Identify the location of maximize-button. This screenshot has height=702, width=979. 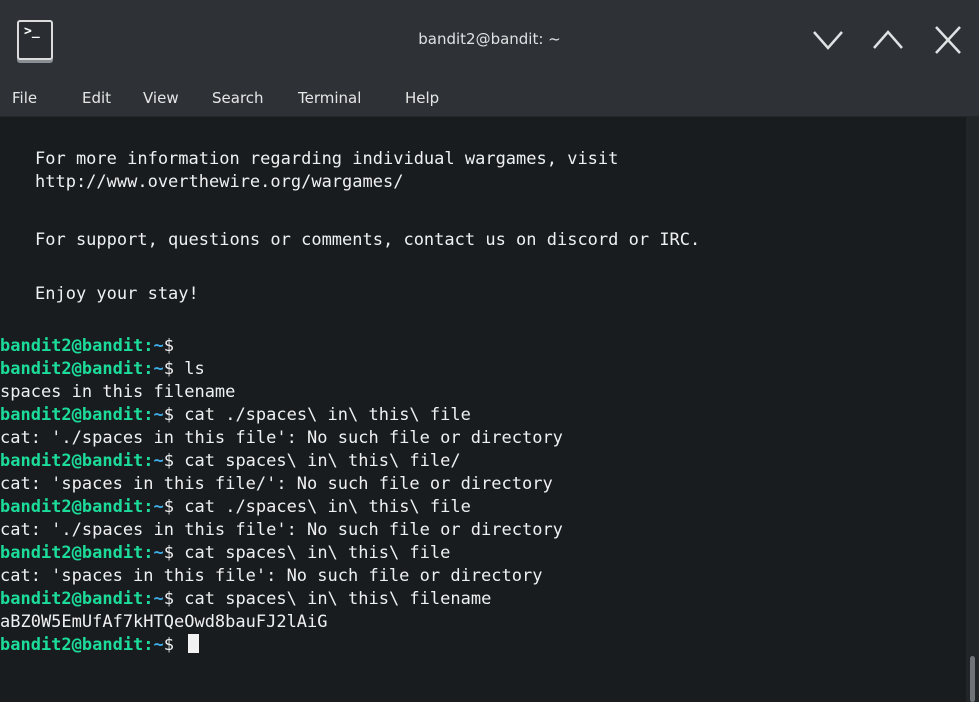
(888, 40).